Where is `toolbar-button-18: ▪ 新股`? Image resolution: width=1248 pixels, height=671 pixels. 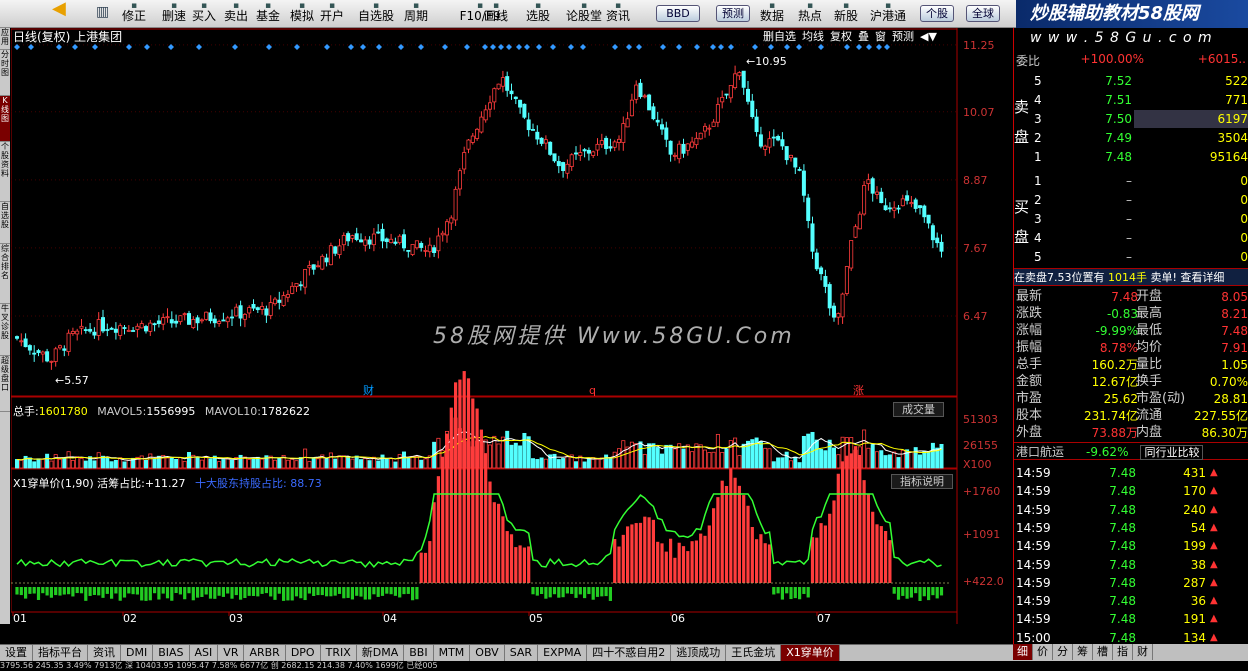 toolbar-button-18: ▪ 新股 is located at coordinates (846, 14).